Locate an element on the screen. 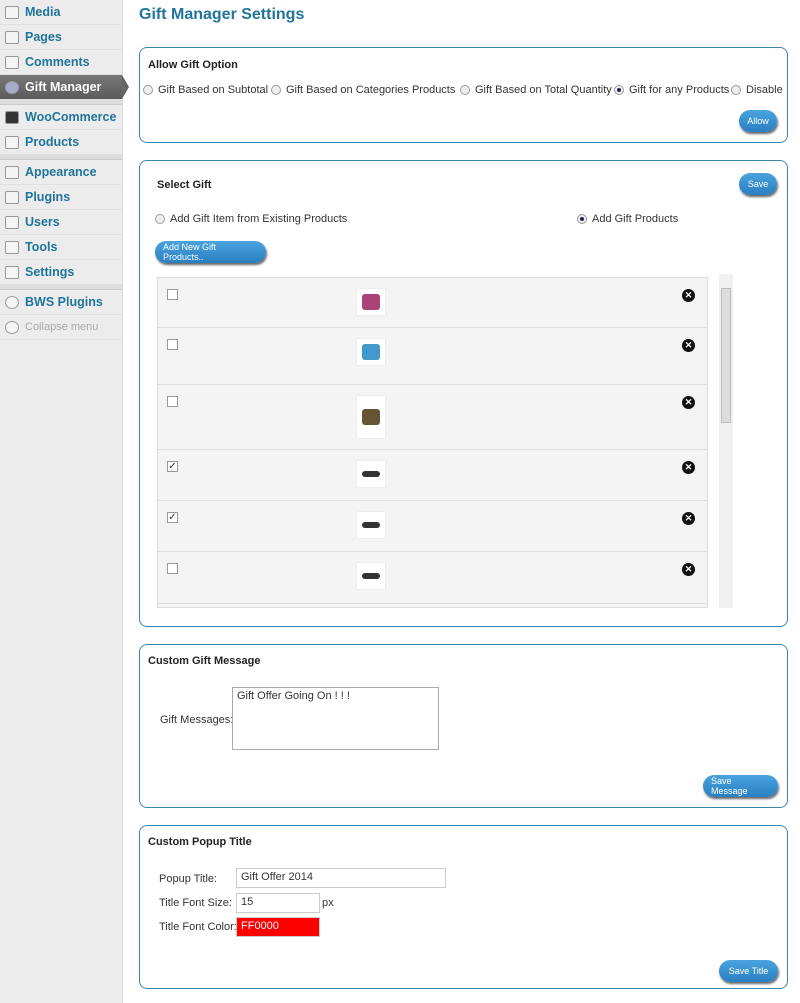  font-size-input: 15 is located at coordinates (278, 903).